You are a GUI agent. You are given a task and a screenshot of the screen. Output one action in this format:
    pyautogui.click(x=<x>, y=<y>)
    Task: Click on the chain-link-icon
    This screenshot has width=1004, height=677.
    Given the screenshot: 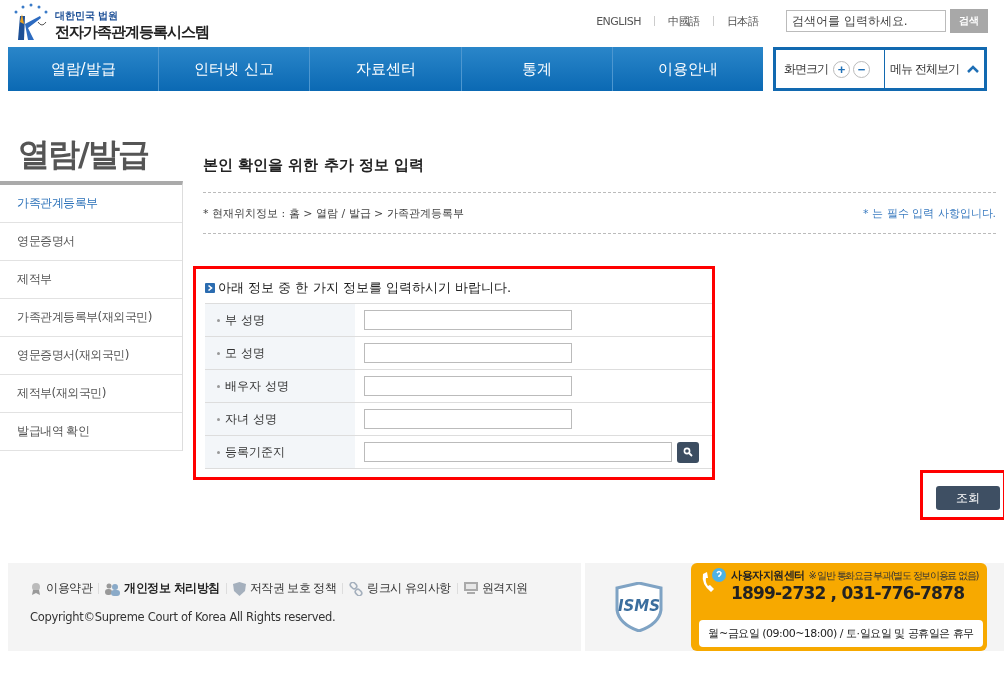 What is the action you would take?
    pyautogui.click(x=356, y=588)
    